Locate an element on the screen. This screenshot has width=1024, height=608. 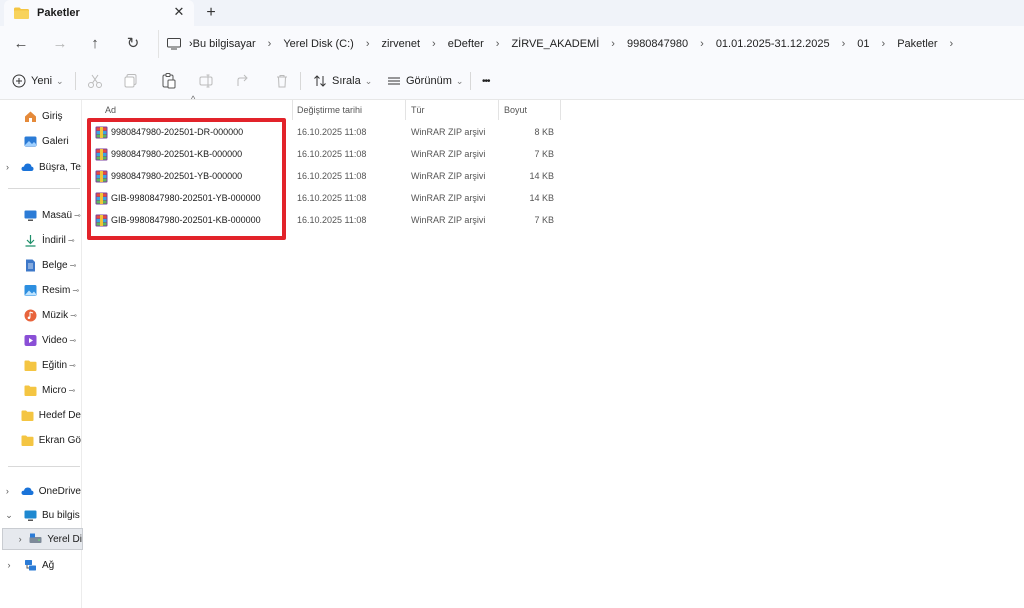
sidebar-item: Müzik ⊸ is located at coordinates (40, 315).